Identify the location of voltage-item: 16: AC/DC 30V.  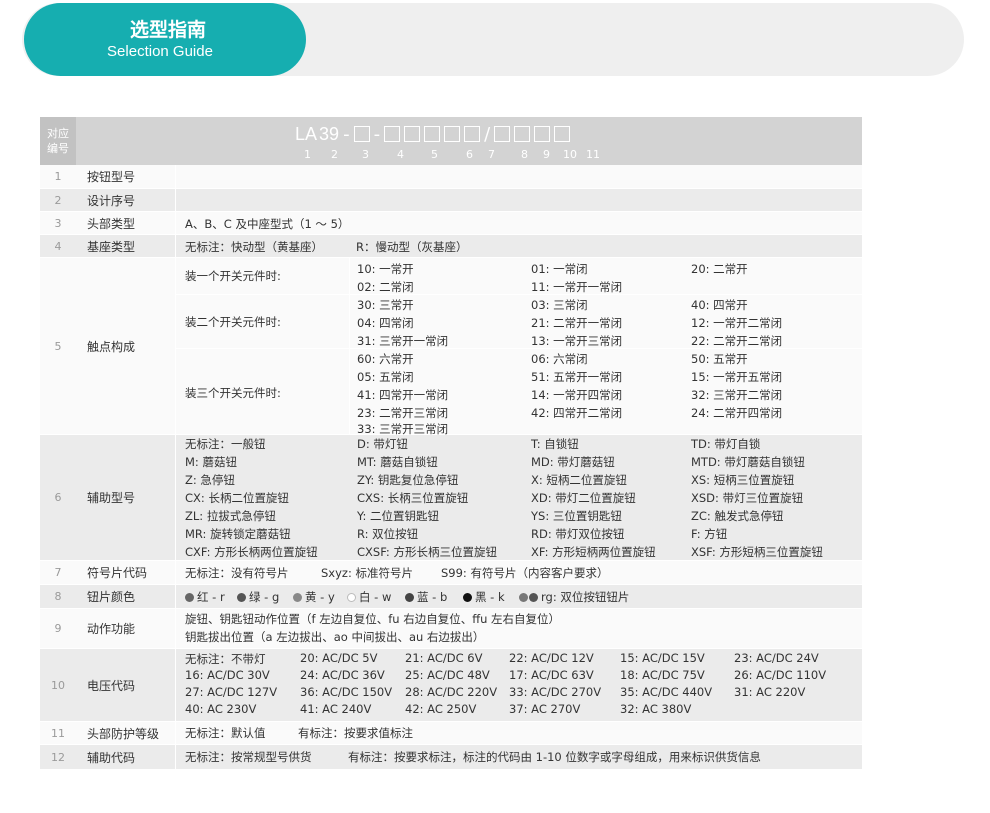
(227, 675).